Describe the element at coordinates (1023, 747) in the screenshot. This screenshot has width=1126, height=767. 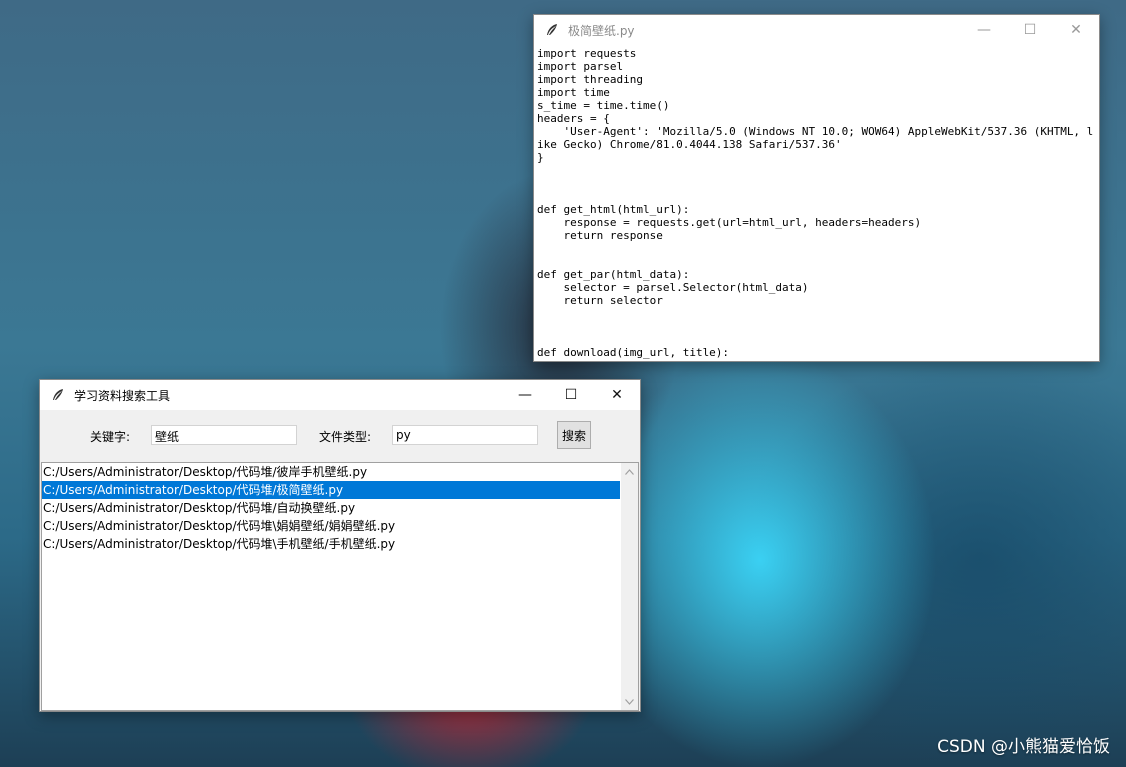
I see `watermark: CSDN @小熊猫爱恰饭` at that location.